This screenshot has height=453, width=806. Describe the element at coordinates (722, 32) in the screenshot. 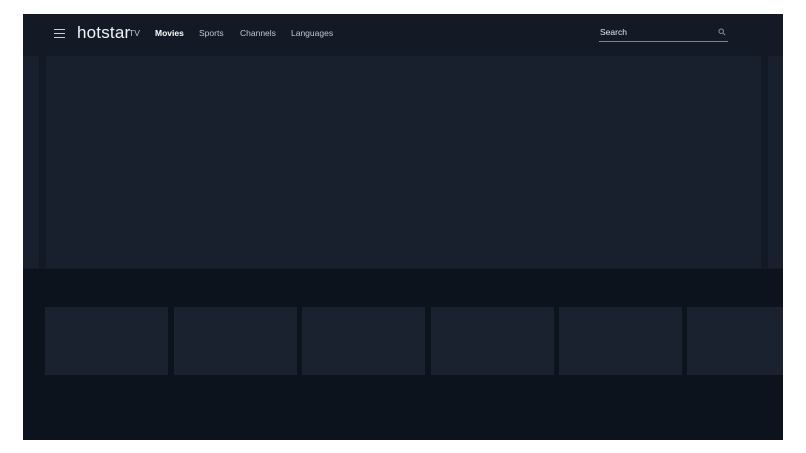

I see `search-icon` at that location.